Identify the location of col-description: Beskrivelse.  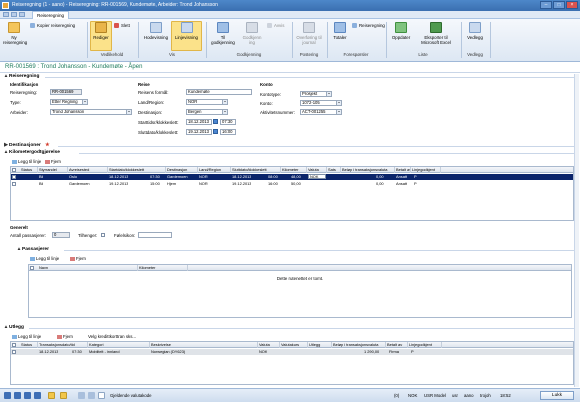
(204, 345).